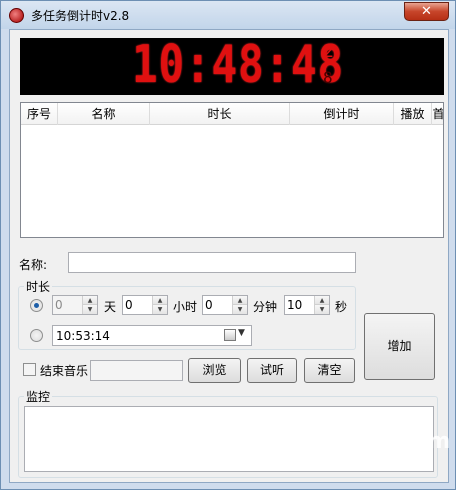 This screenshot has width=456, height=490. Describe the element at coordinates (59, 305) in the screenshot. I see `days-value: 0` at that location.